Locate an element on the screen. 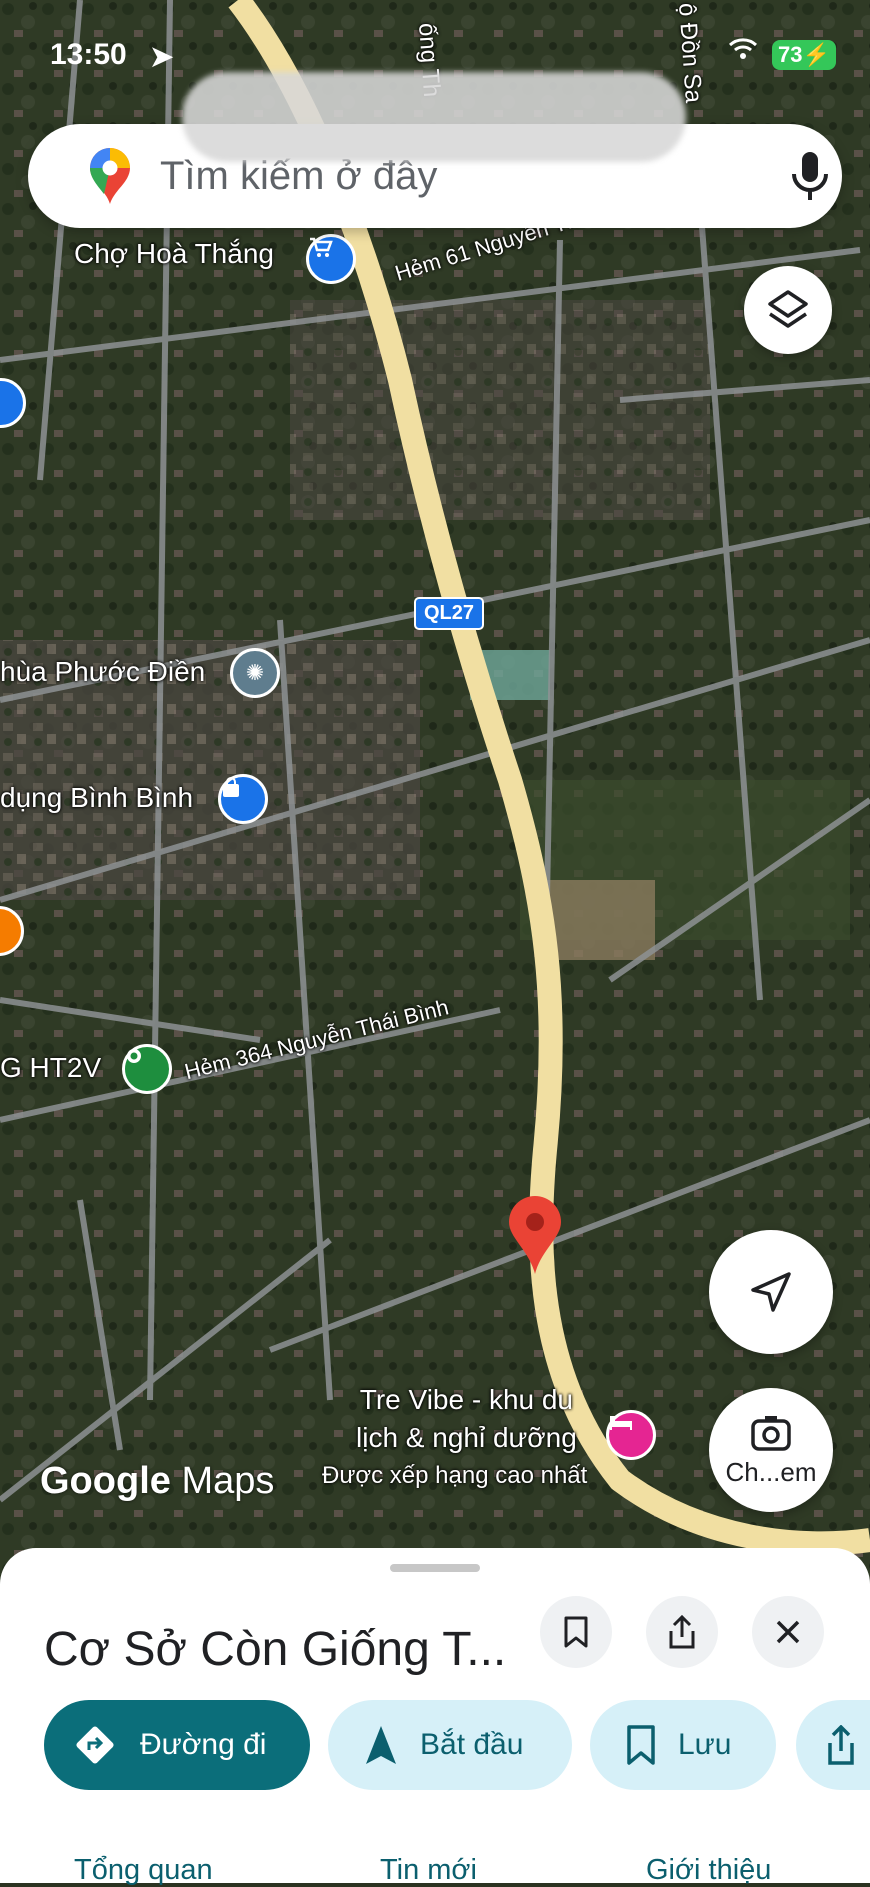 The height and width of the screenshot is (1887, 870). start-button: Bắt đầu is located at coordinates (450, 1745).